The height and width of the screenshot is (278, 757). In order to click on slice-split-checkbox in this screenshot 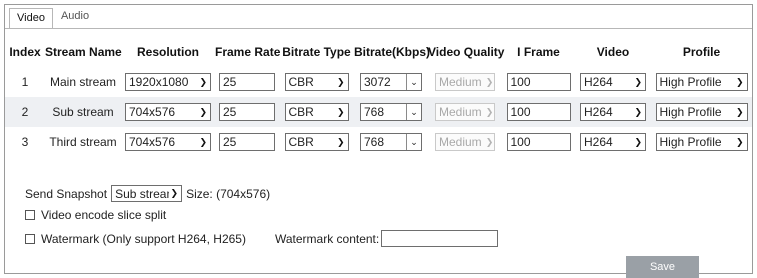, I will do `click(30, 215)`.